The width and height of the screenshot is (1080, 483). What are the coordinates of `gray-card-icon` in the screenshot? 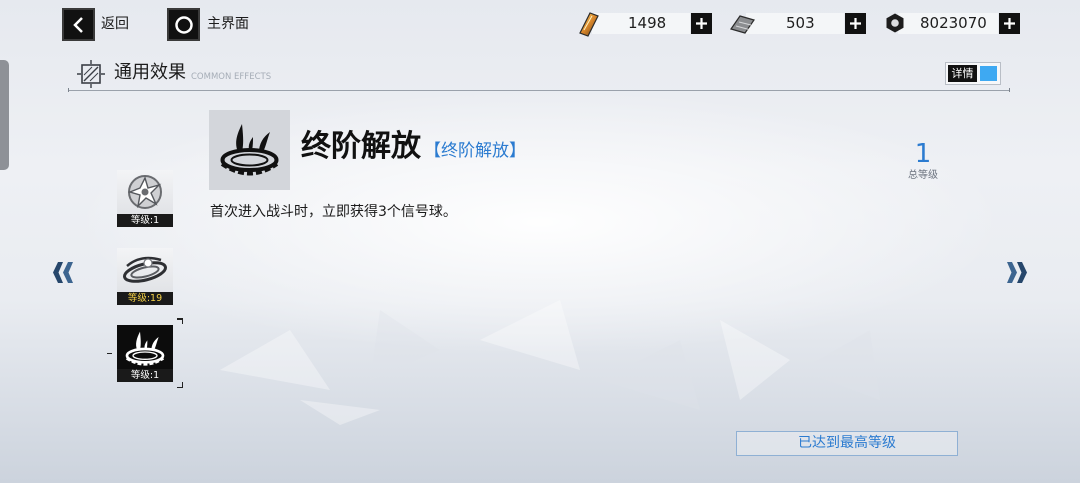 It's located at (742, 24).